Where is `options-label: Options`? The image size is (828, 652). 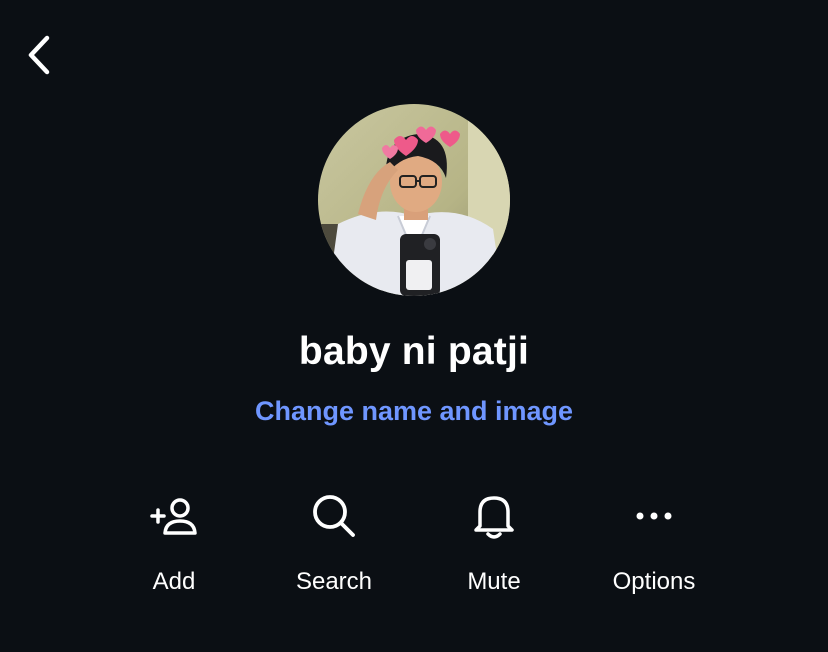 options-label: Options is located at coordinates (654, 581).